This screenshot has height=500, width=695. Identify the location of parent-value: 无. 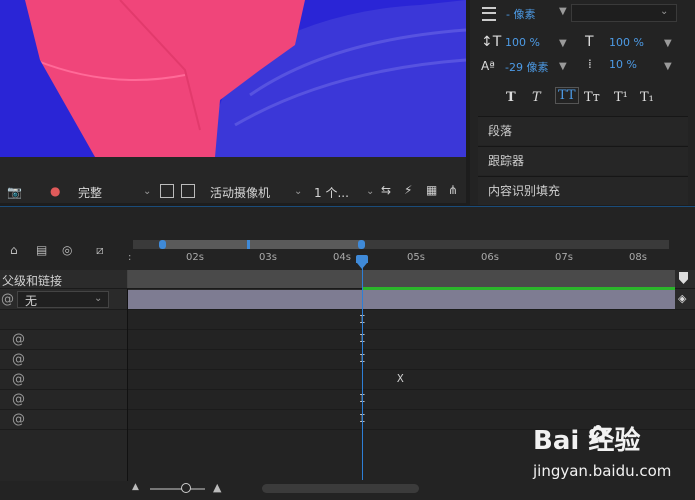
(31, 301).